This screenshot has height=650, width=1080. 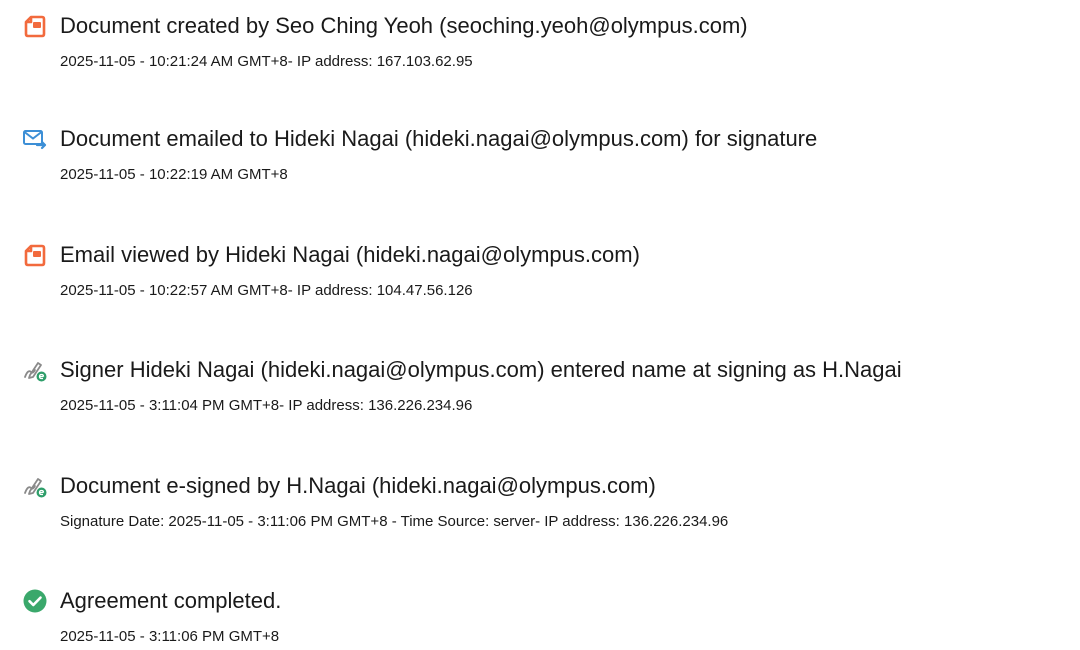 I want to click on event-detail: 2025-11-05 - 10:22:19 AM GMT+8, so click(x=174, y=174).